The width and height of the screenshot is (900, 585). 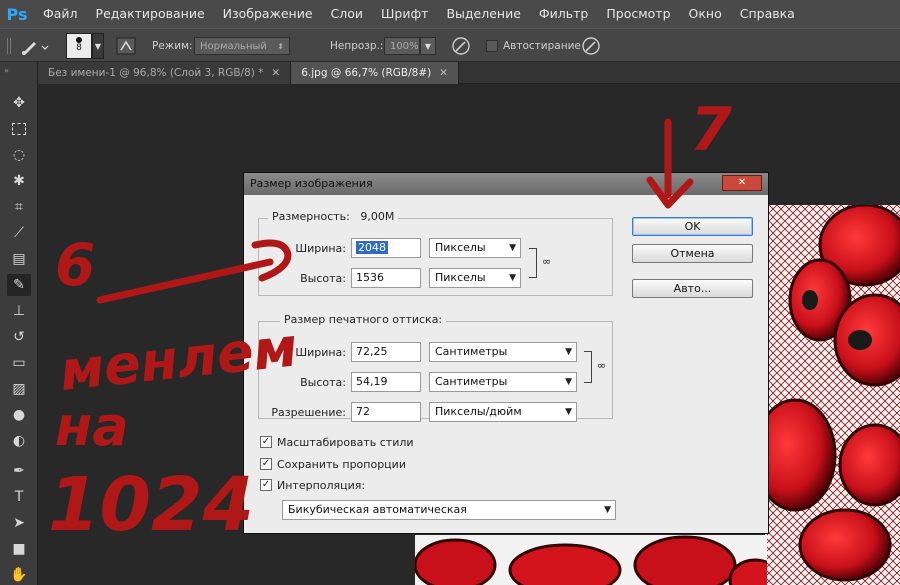 What do you see at coordinates (563, 14) in the screenshot?
I see `menu-filter: Фильтр` at bounding box center [563, 14].